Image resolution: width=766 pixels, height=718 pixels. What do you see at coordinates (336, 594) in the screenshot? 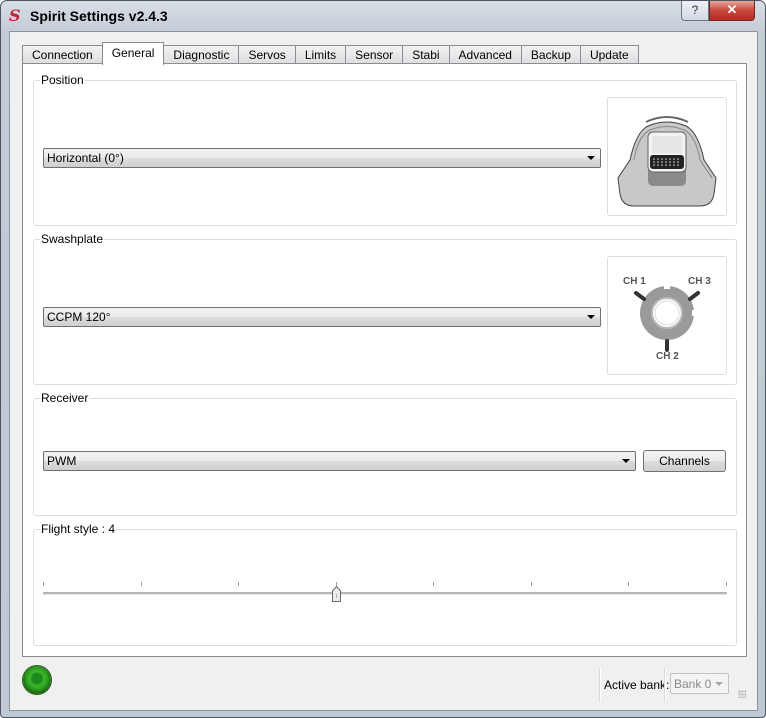
I see `slider-thumb` at bounding box center [336, 594].